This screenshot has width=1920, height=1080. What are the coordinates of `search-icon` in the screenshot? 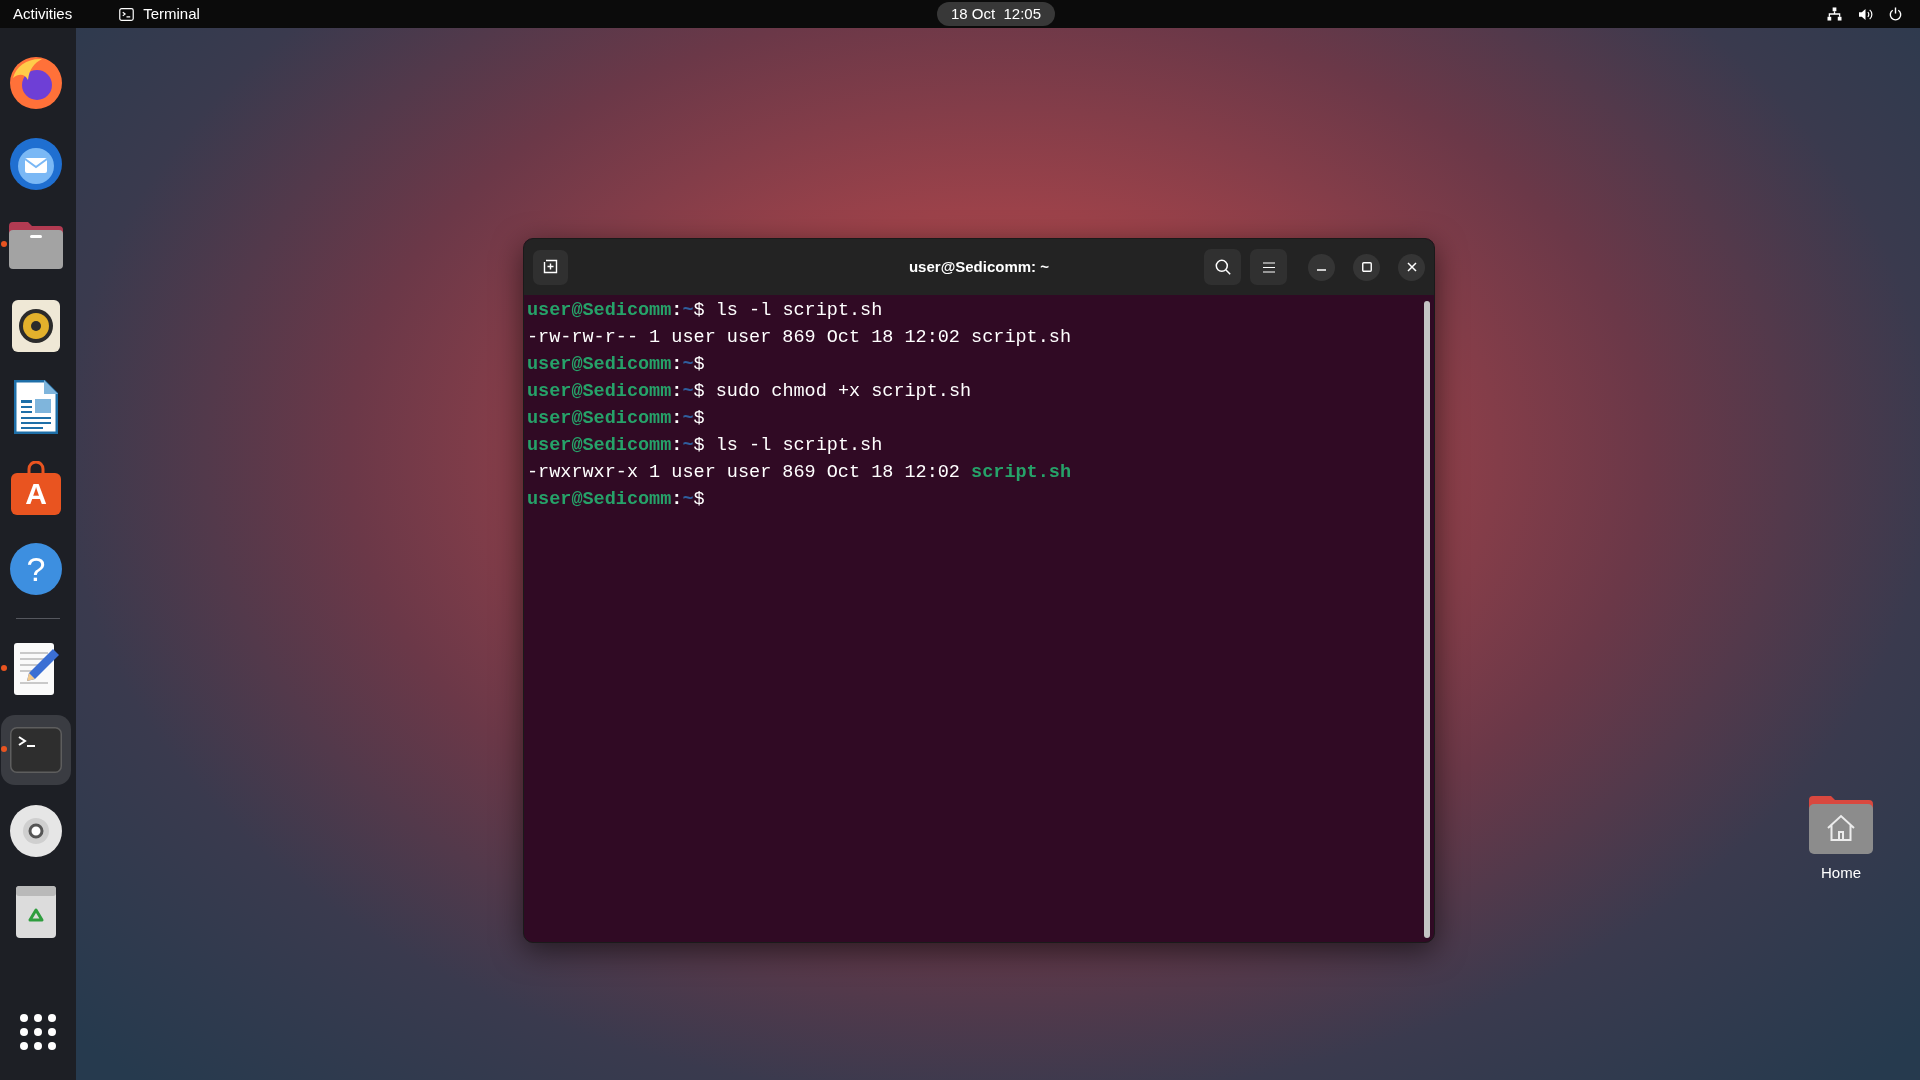 It's located at (1222, 267).